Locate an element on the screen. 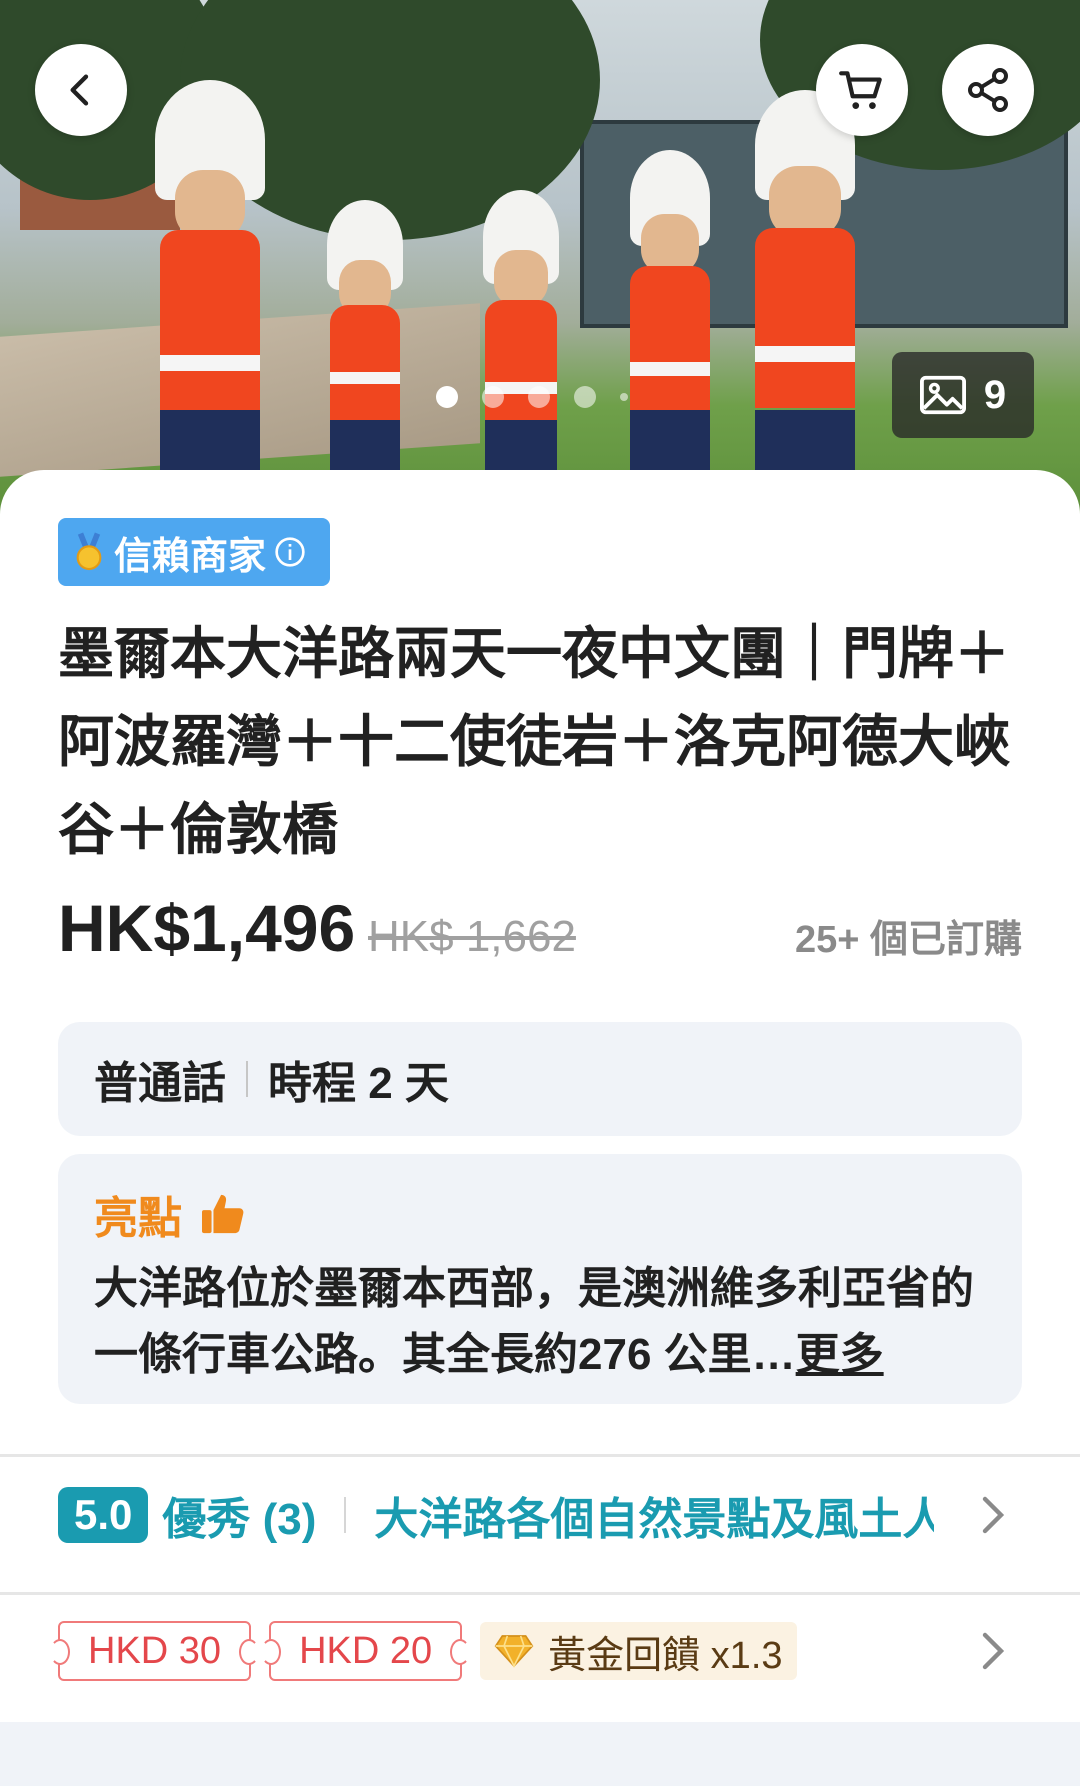 Image resolution: width=1080 pixels, height=1786 pixels. price-row: HK$1,496 HK$ 1,662 25+ 個已訂購 is located at coordinates (540, 930).